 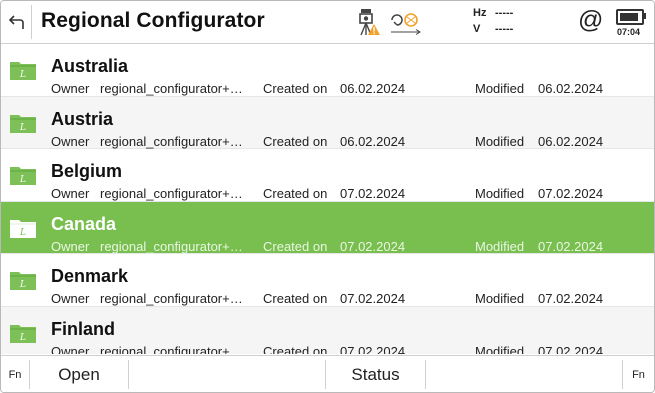 What do you see at coordinates (31, 22) in the screenshot?
I see `header-divider` at bounding box center [31, 22].